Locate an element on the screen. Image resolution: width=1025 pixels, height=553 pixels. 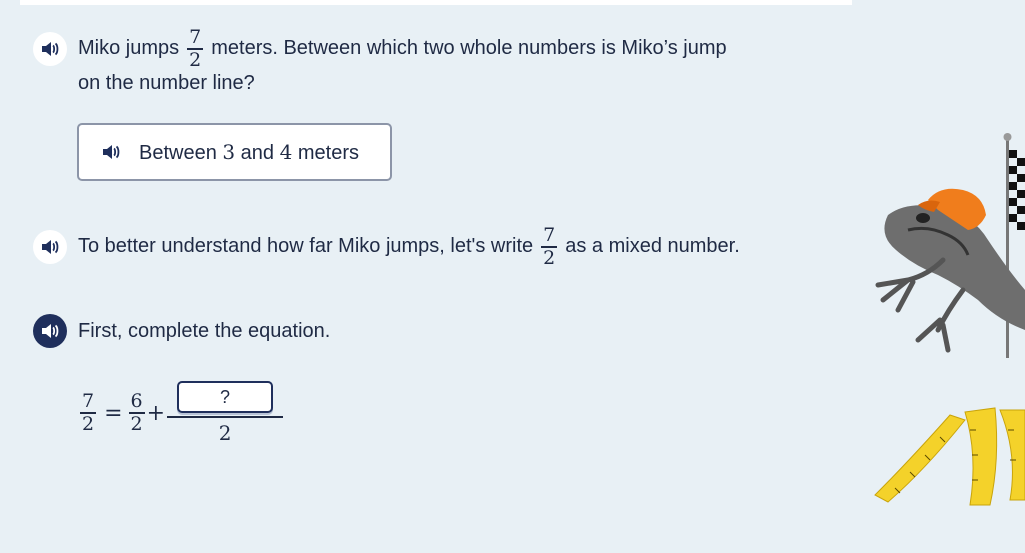
numerator-input: ? is located at coordinates (225, 397).